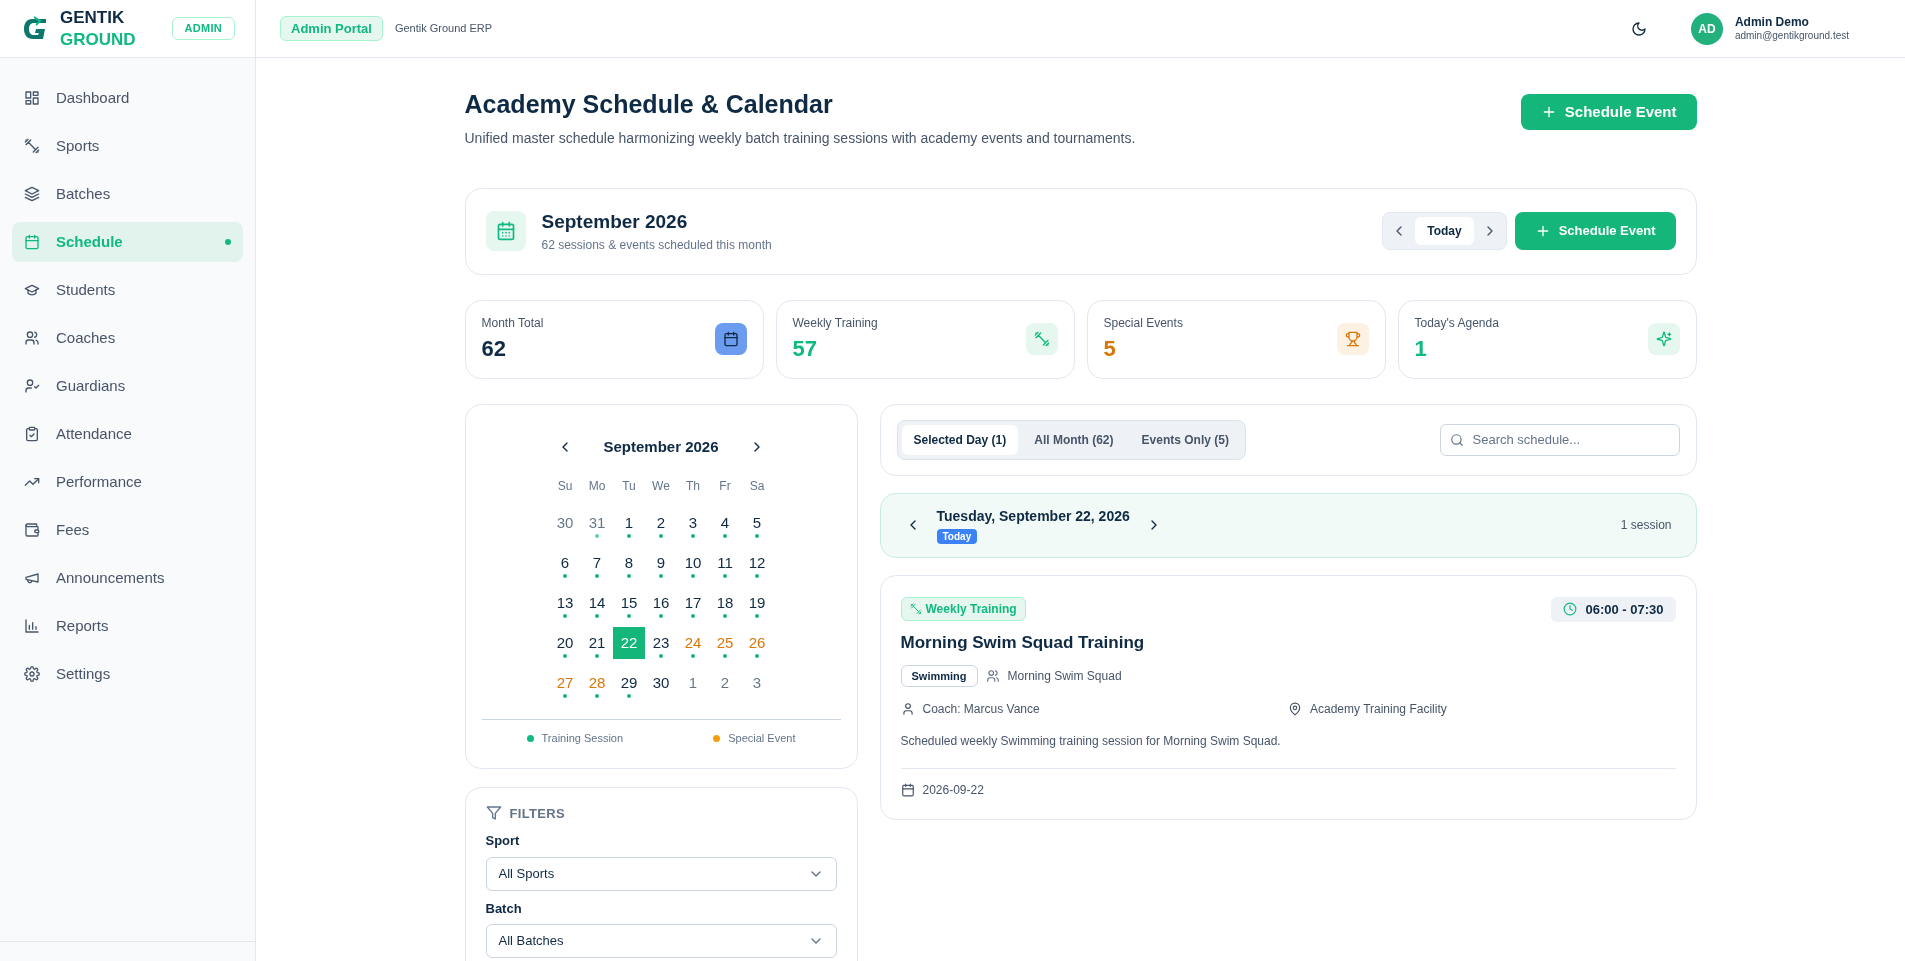 Image resolution: width=1905 pixels, height=961 pixels. I want to click on calendar-day: 4, so click(725, 523).